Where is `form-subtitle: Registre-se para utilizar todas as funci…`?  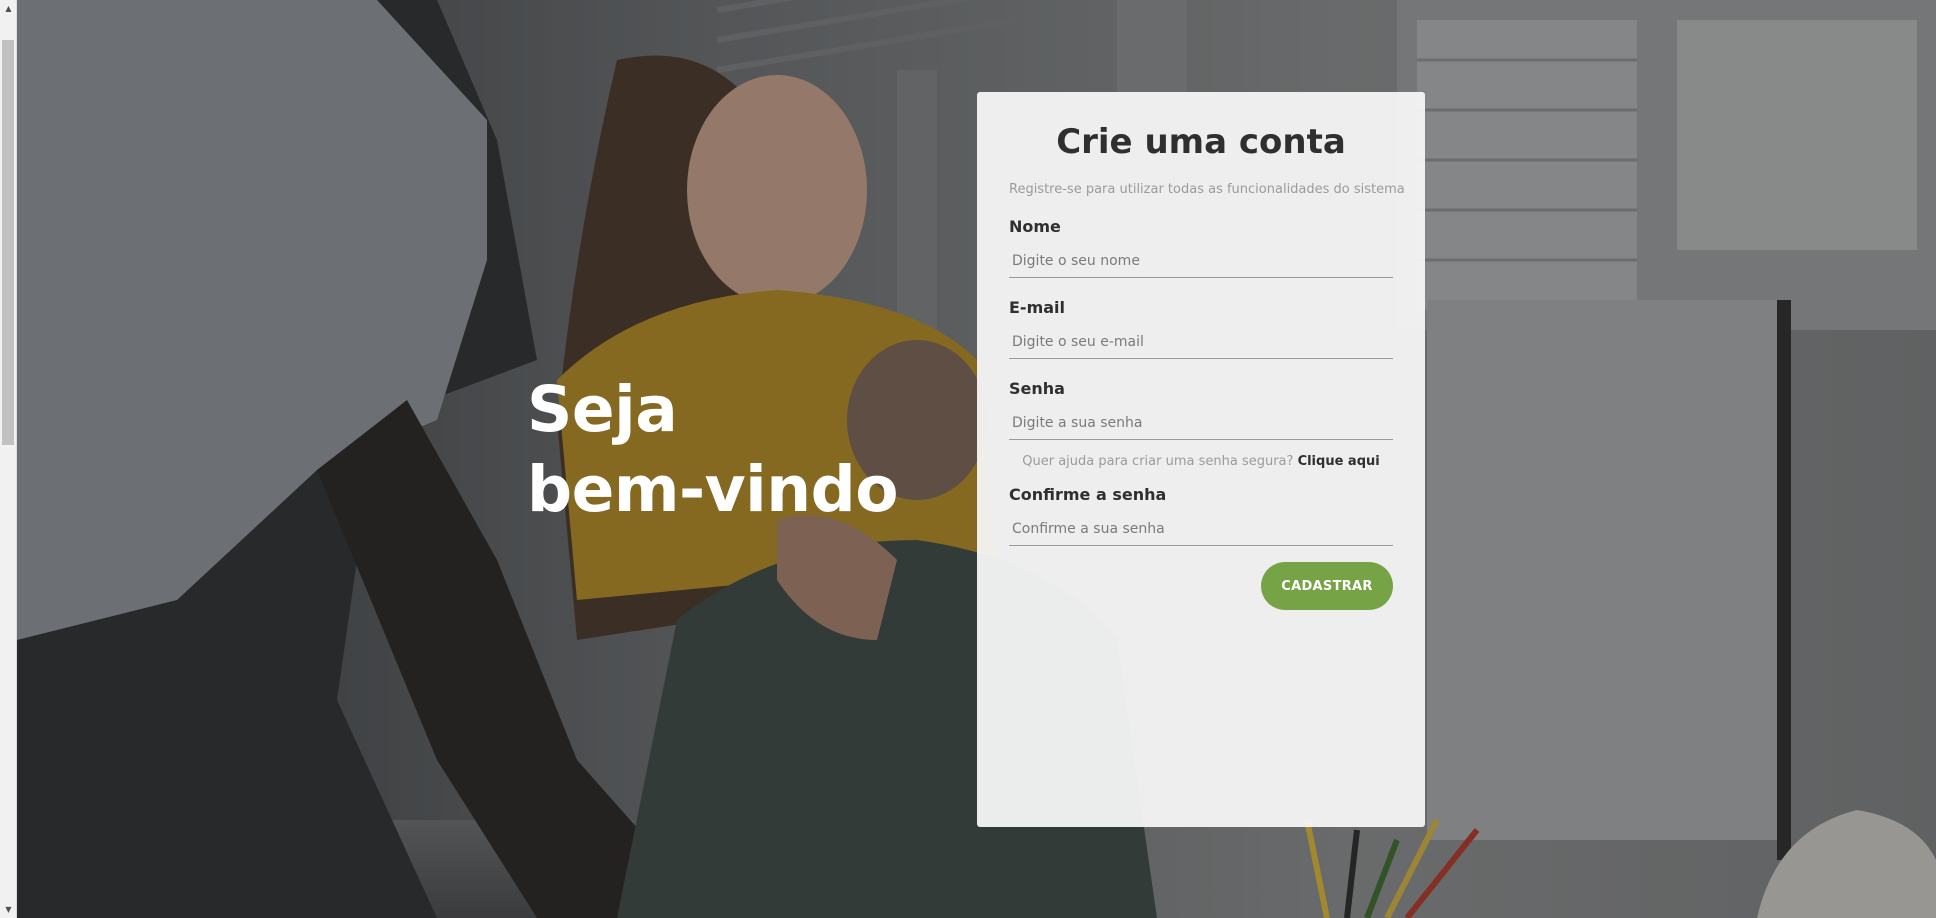 form-subtitle: Registre-se para utilizar todas as funci… is located at coordinates (1207, 189).